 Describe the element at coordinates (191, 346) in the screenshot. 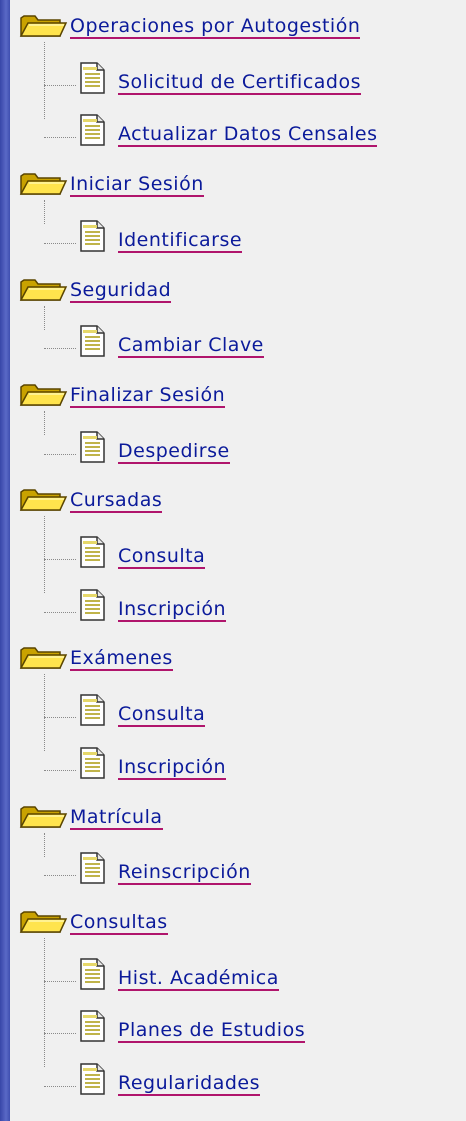

I see `tree-item-link: Cambiar Clave` at that location.